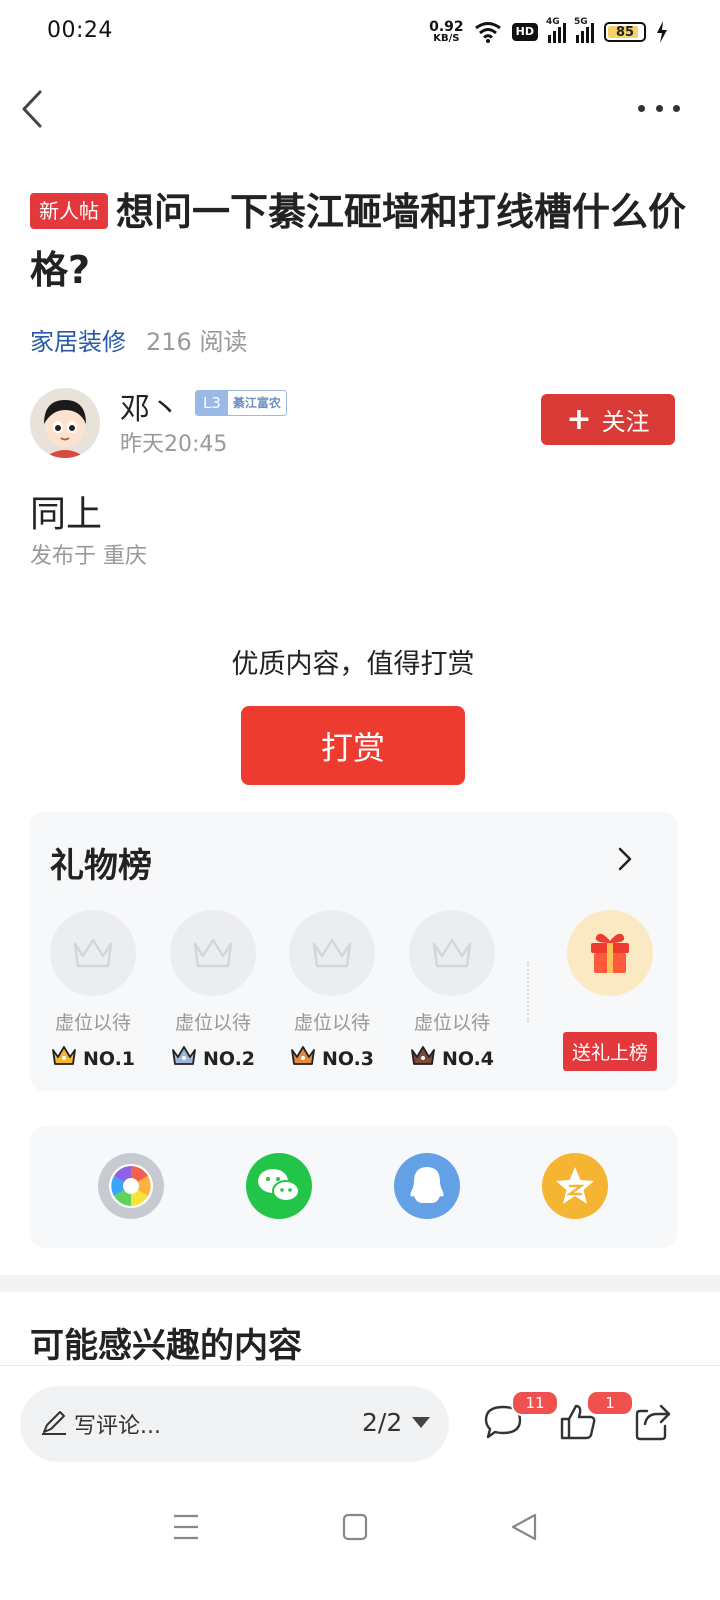 Image resolution: width=720 pixels, height=1600 pixels. I want to click on caret-down-icon, so click(421, 1422).